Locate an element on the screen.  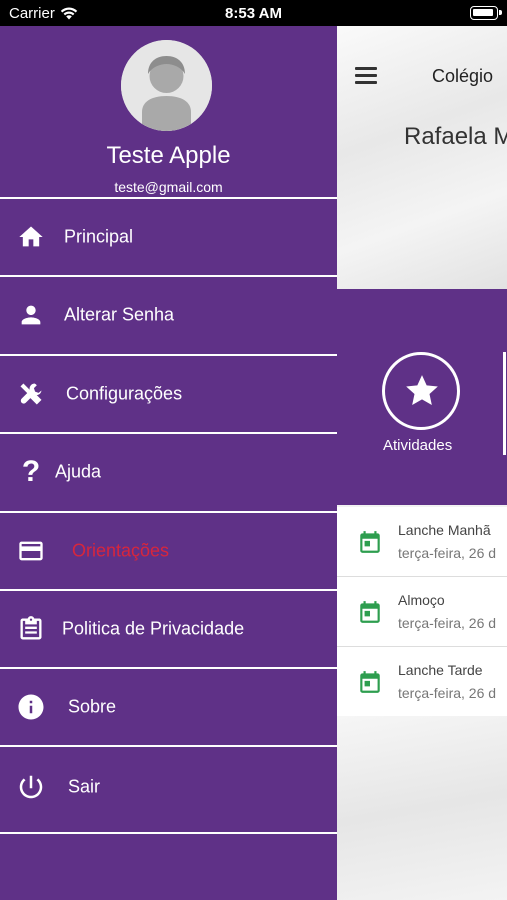
menu-item-label: Alterar Senha is located at coordinates (119, 314).